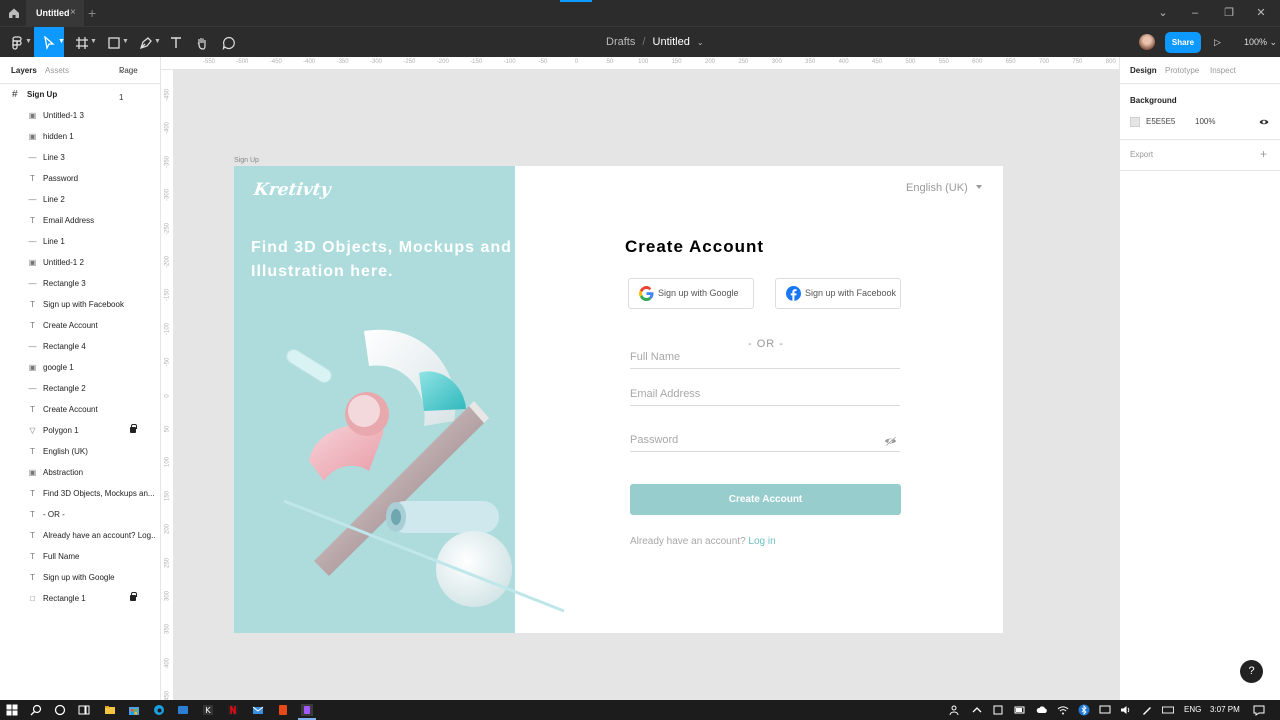 This screenshot has height=720, width=1280. I want to click on file-explorer-icon, so click(110, 710).